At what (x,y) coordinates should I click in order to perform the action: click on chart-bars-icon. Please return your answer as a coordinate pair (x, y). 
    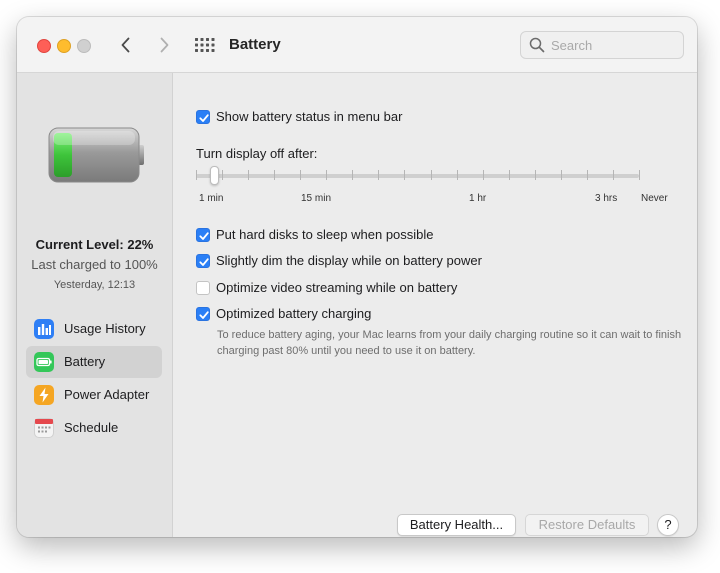
    Looking at the image, I should click on (44, 329).